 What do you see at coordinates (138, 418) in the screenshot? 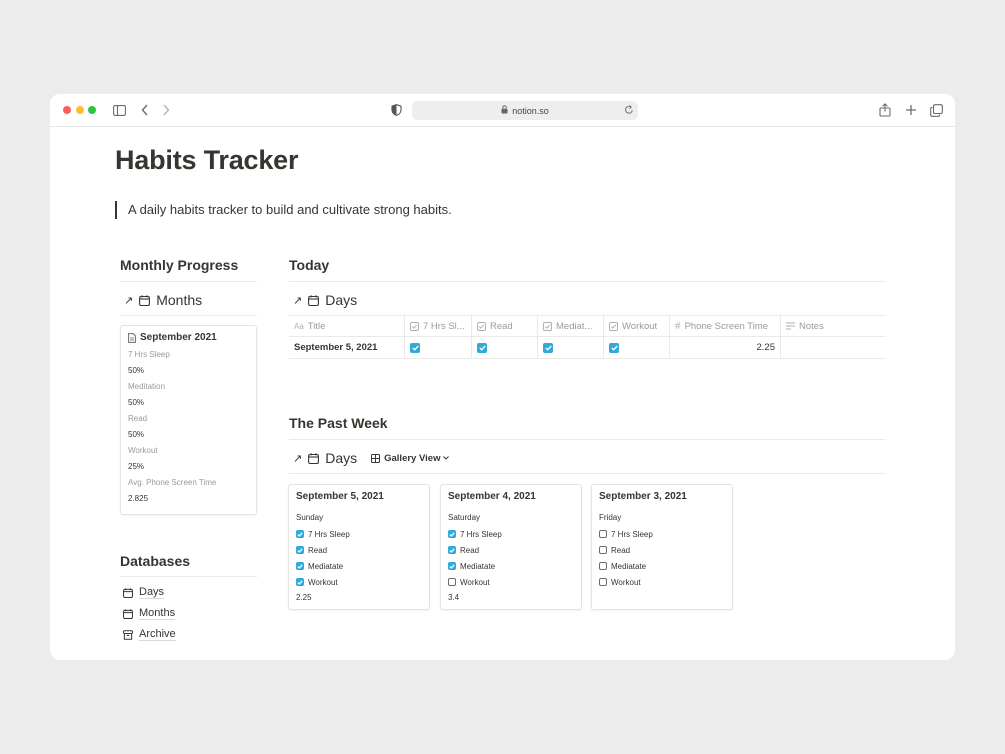
I see `field-label: Read` at bounding box center [138, 418].